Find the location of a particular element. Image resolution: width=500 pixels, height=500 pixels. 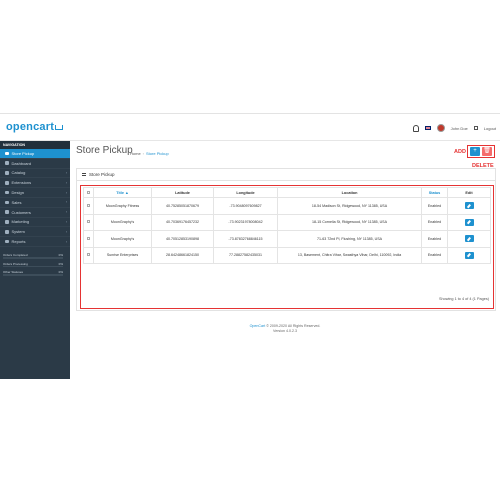

opencart-logo: opencart is located at coordinates (35, 127).